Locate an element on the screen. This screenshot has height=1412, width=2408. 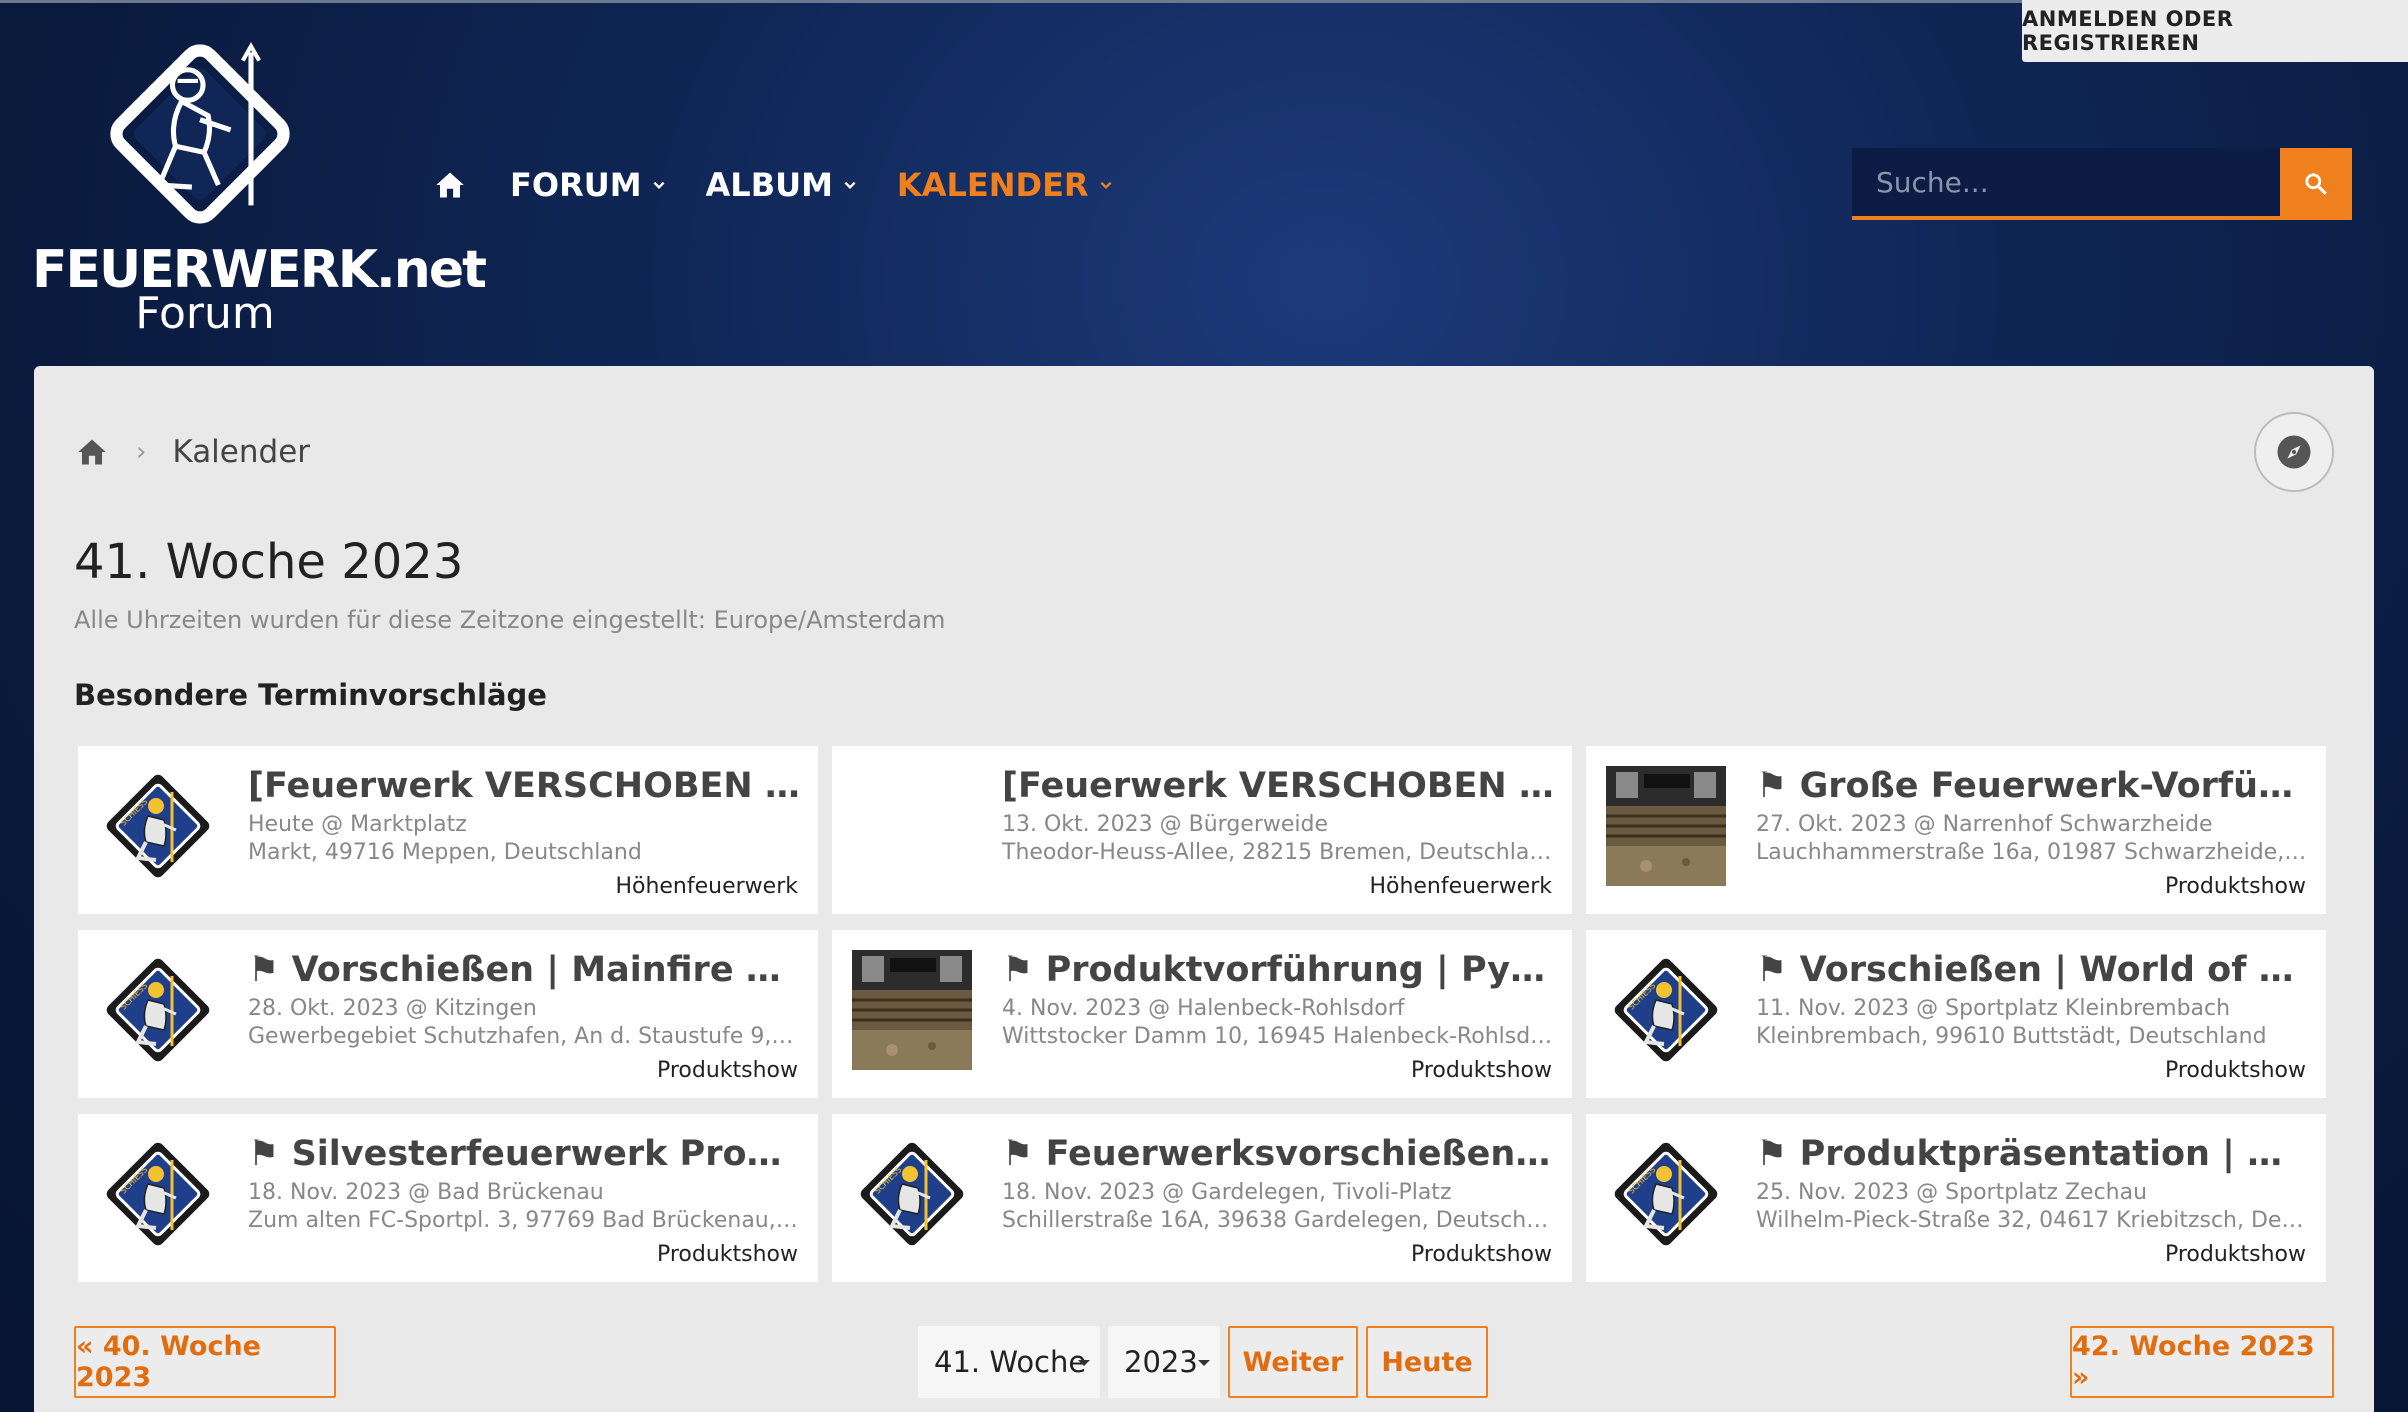
year-select: 2023 is located at coordinates (1164, 1362).